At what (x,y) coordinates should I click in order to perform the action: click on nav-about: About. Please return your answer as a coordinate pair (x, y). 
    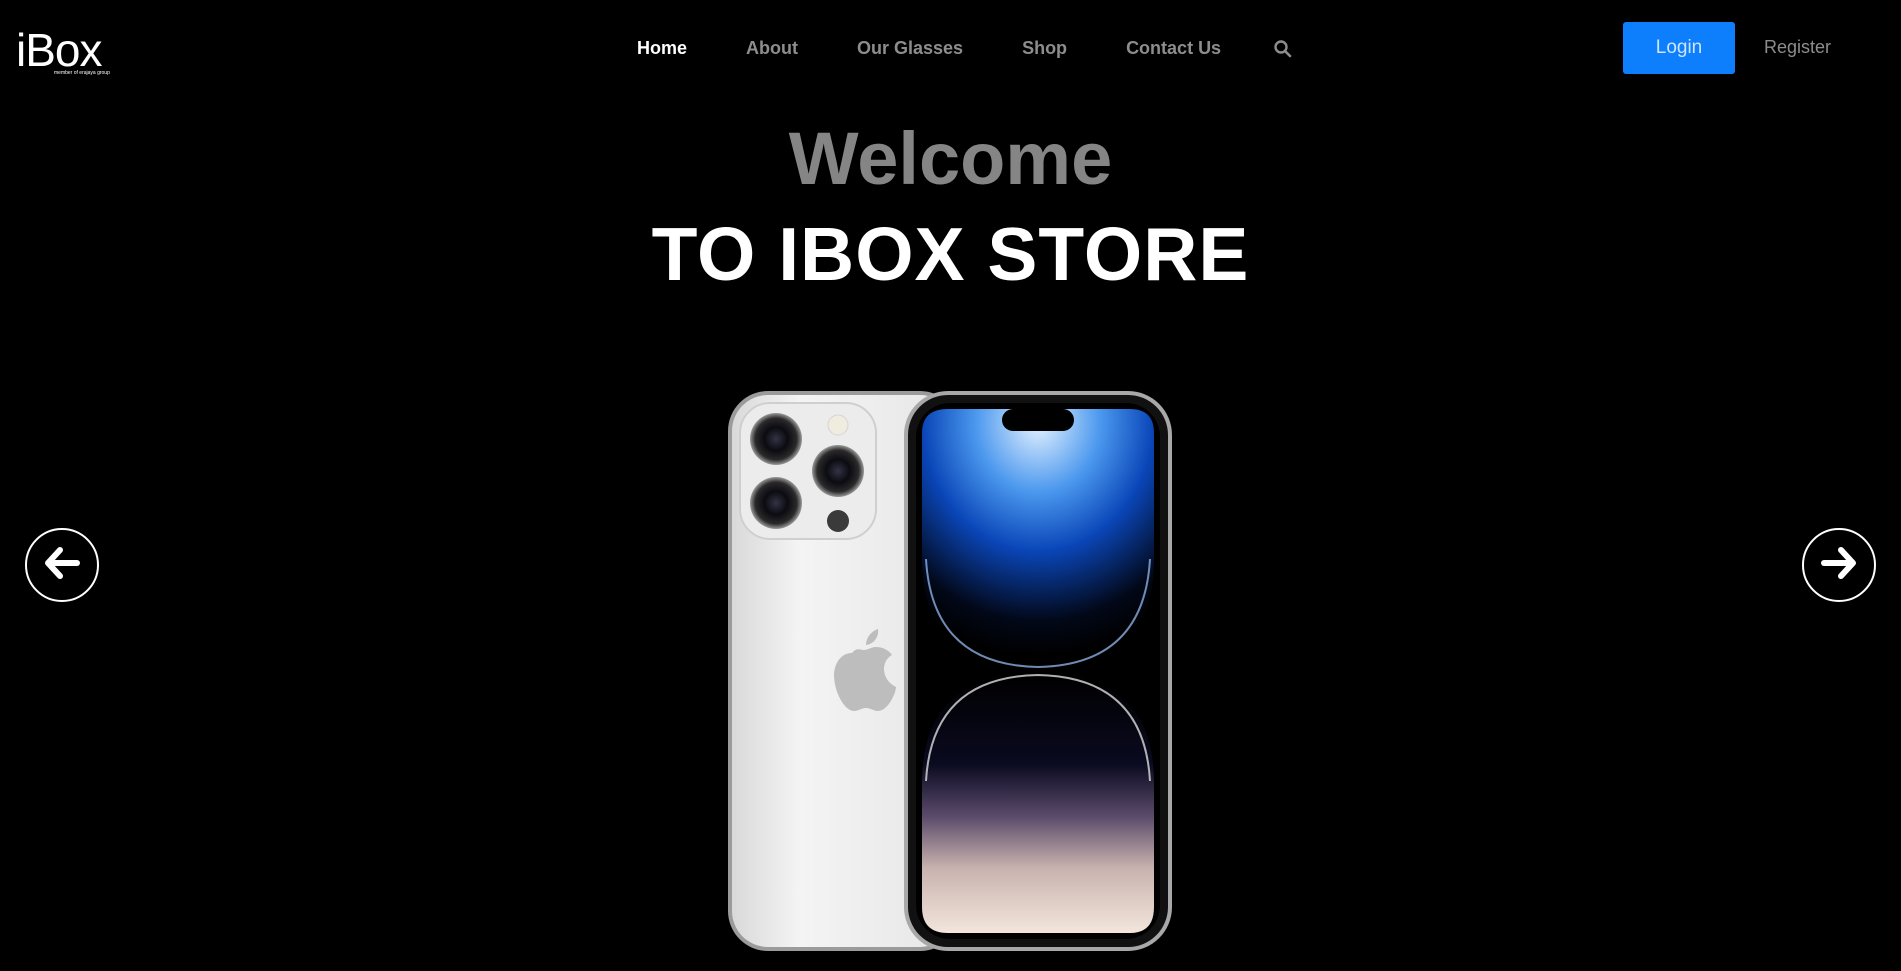
    Looking at the image, I should click on (772, 48).